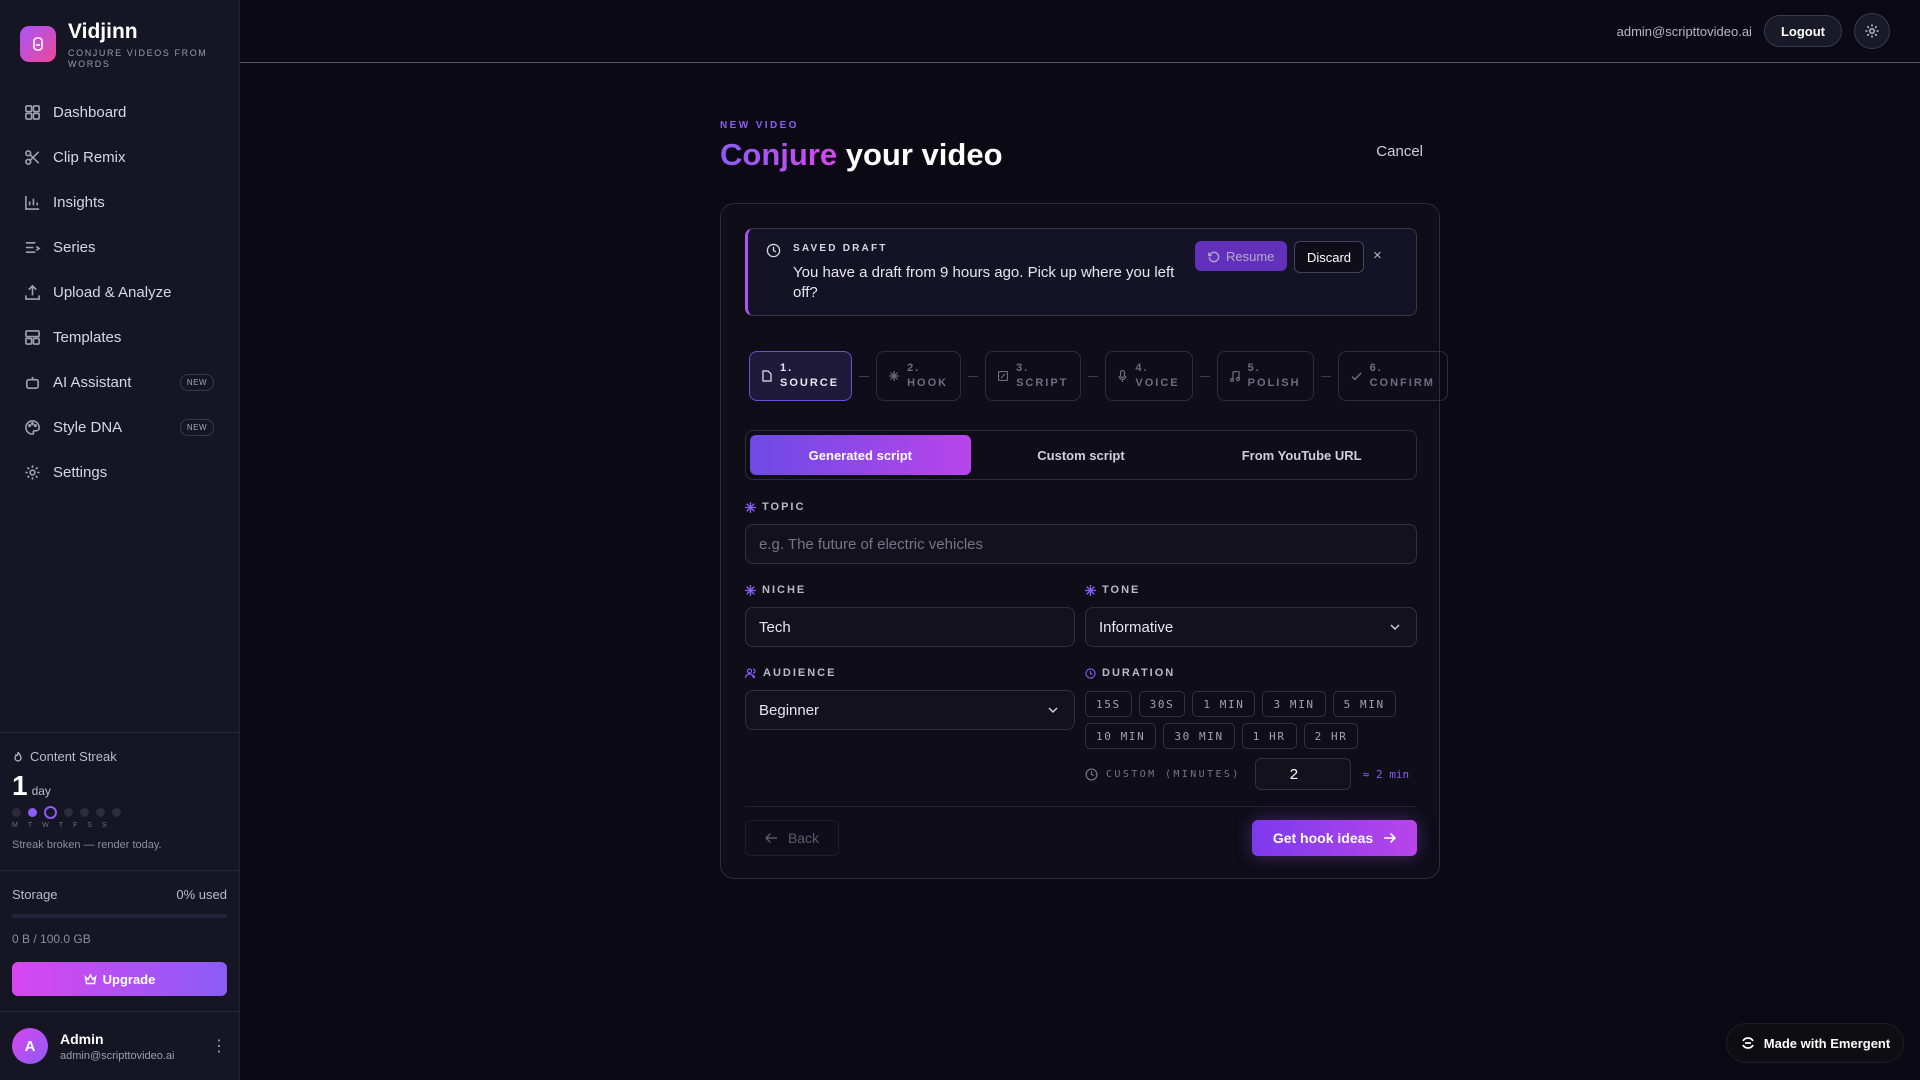 This screenshot has width=1920, height=1080. Describe the element at coordinates (1331, 736) in the screenshot. I see `duration-chip-2hr: 2 HR` at that location.